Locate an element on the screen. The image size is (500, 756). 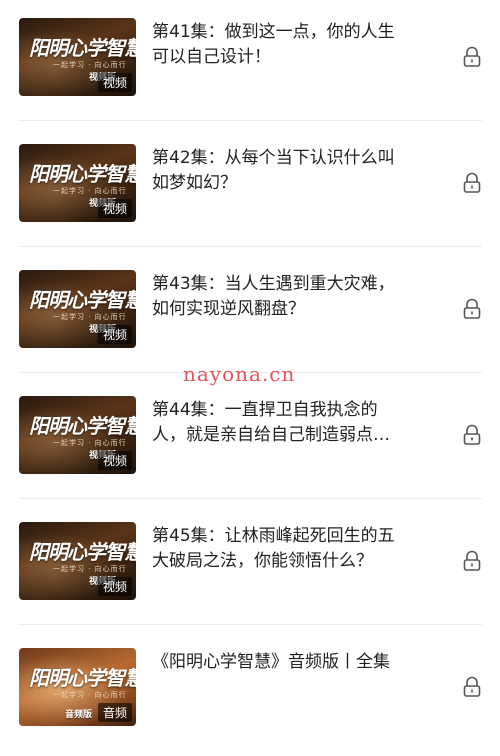
episode-title: 《阳明心学智慧》音频版丨全集 is located at coordinates (282, 662).